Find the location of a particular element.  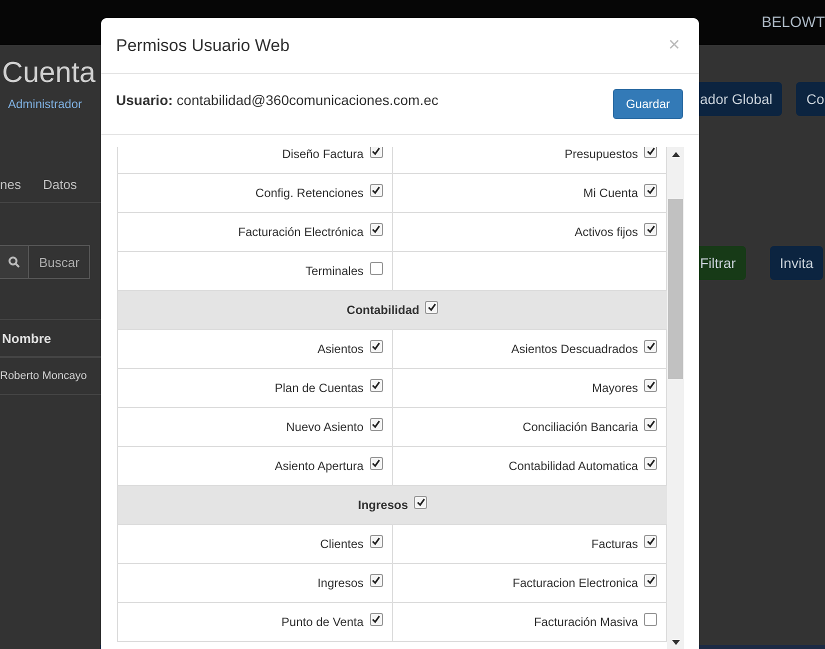

permission-label: Facturación Masiva is located at coordinates (586, 622).